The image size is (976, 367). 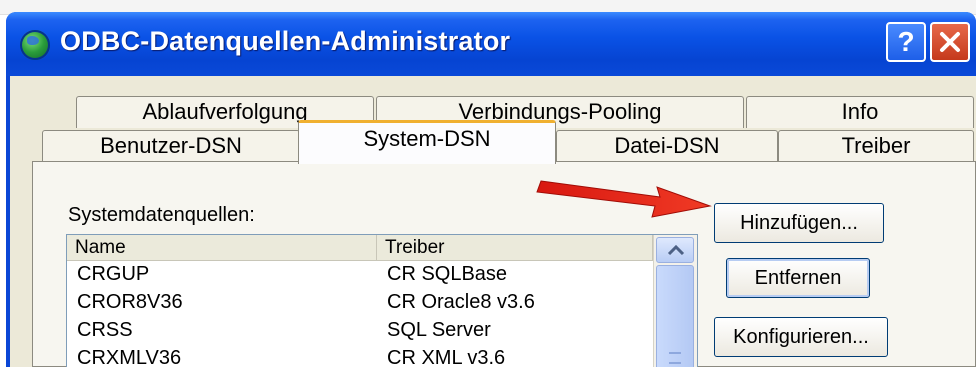 I want to click on row-driver: SQL Server, so click(x=439, y=330).